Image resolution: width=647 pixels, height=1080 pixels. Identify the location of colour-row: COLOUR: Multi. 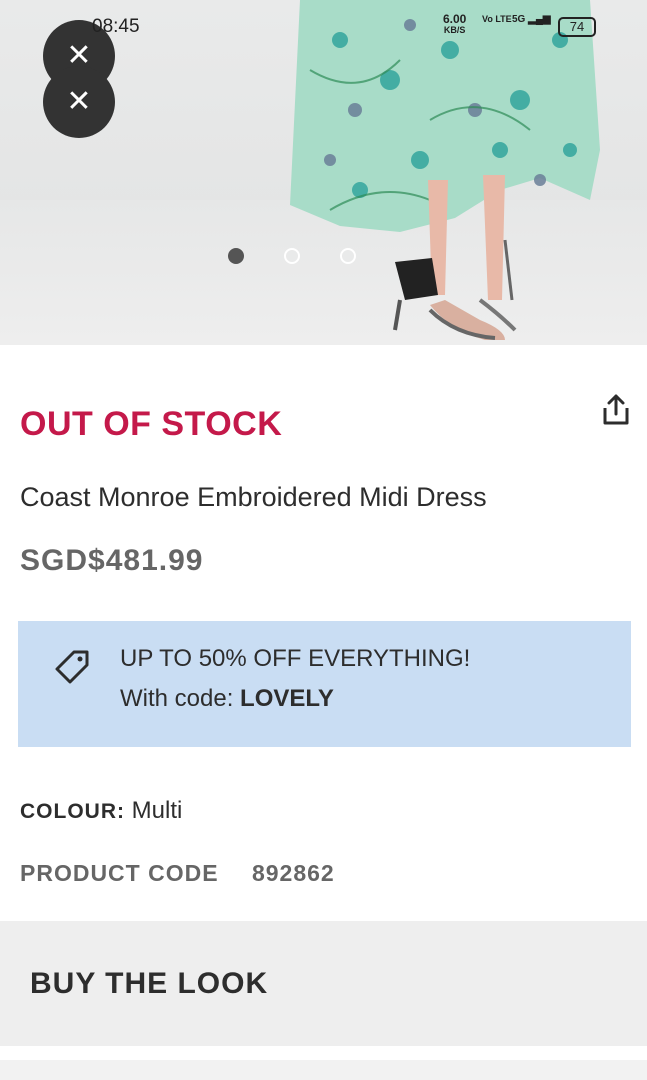
(101, 811).